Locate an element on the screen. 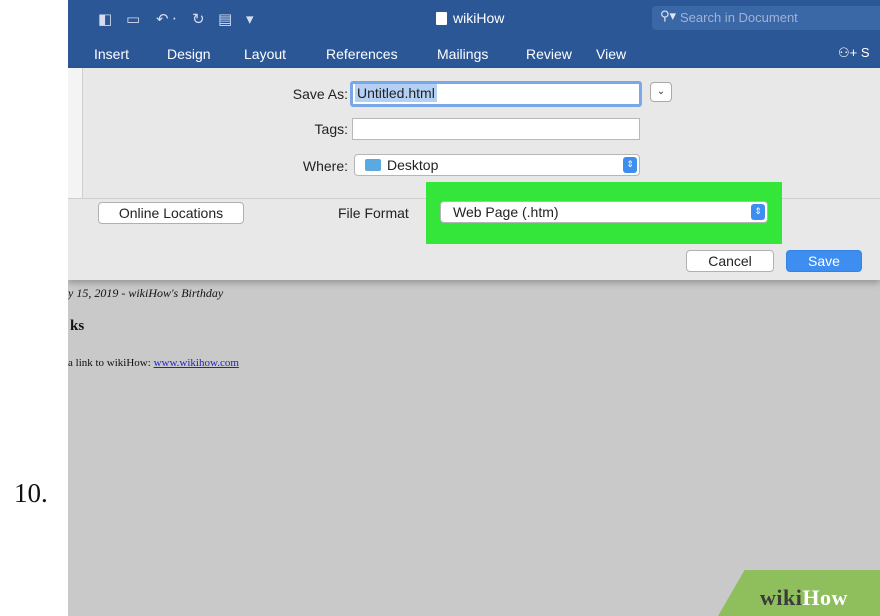 This screenshot has height=616, width=880. where-popup: Desktop ⇕ is located at coordinates (497, 165).